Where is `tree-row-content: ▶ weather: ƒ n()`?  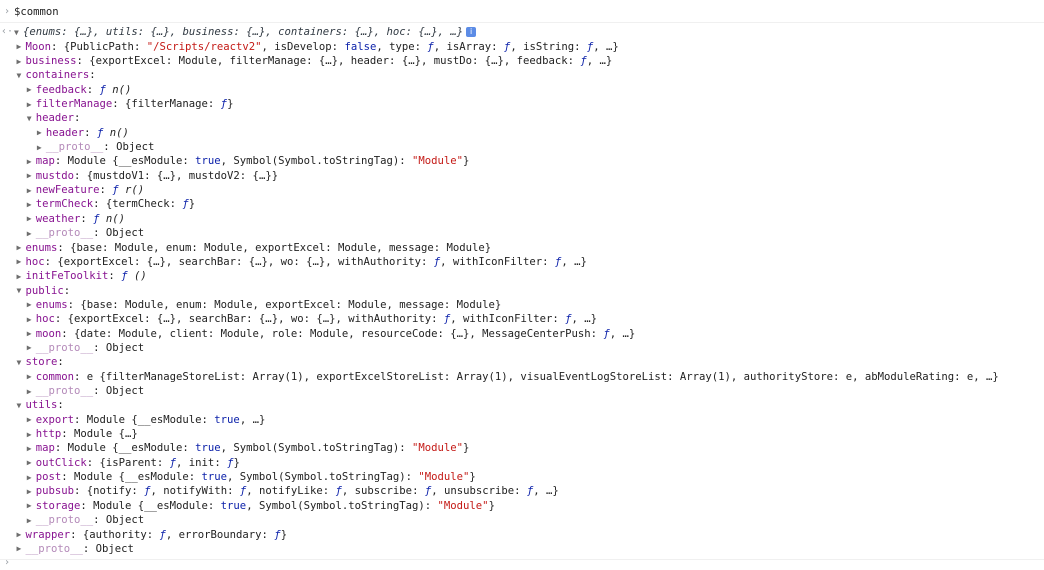
tree-row-content: ▶ weather: ƒ n() is located at coordinates (76, 219).